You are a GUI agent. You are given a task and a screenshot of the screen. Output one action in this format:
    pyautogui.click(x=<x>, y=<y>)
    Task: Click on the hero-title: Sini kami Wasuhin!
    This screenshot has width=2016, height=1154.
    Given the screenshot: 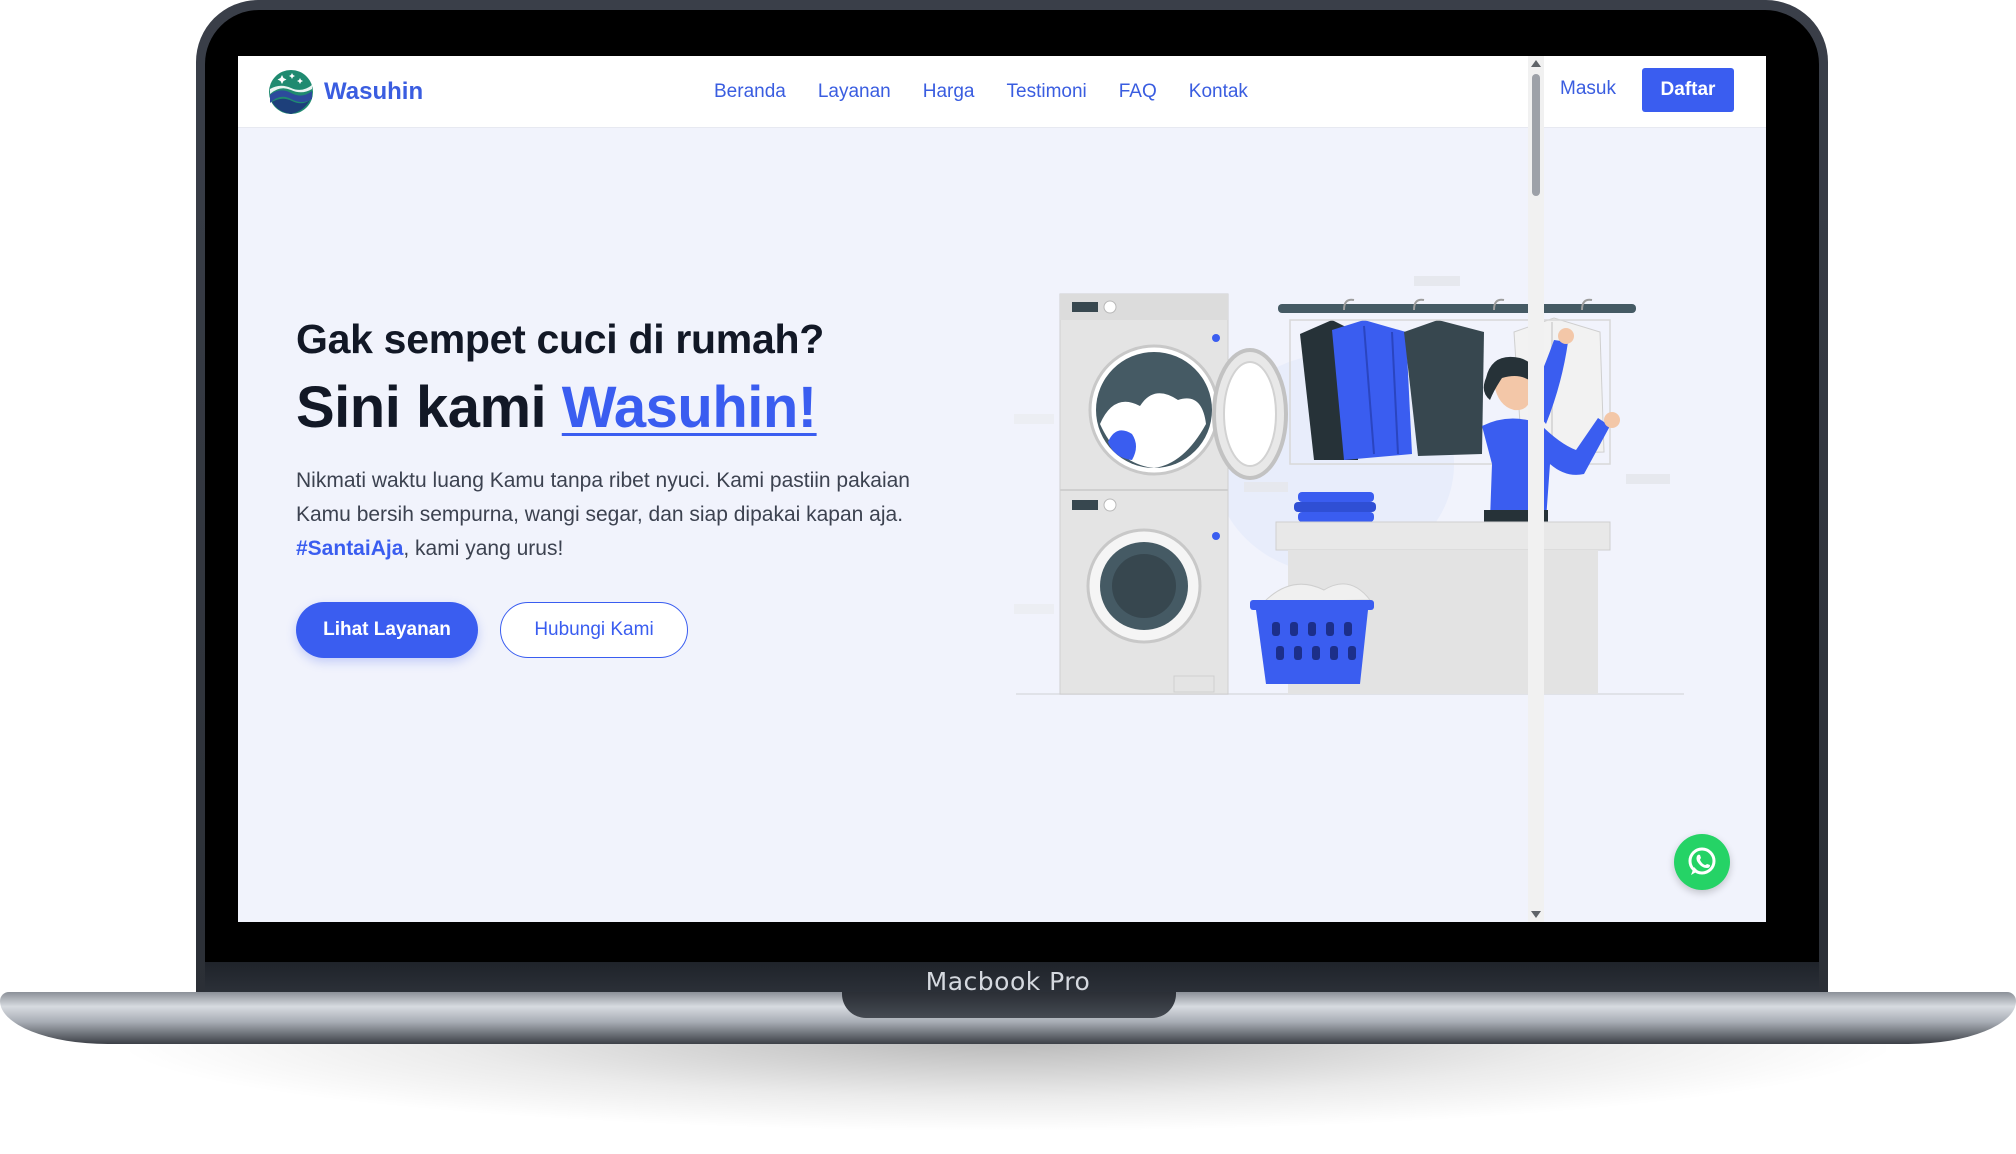 What is the action you would take?
    pyautogui.click(x=556, y=407)
    